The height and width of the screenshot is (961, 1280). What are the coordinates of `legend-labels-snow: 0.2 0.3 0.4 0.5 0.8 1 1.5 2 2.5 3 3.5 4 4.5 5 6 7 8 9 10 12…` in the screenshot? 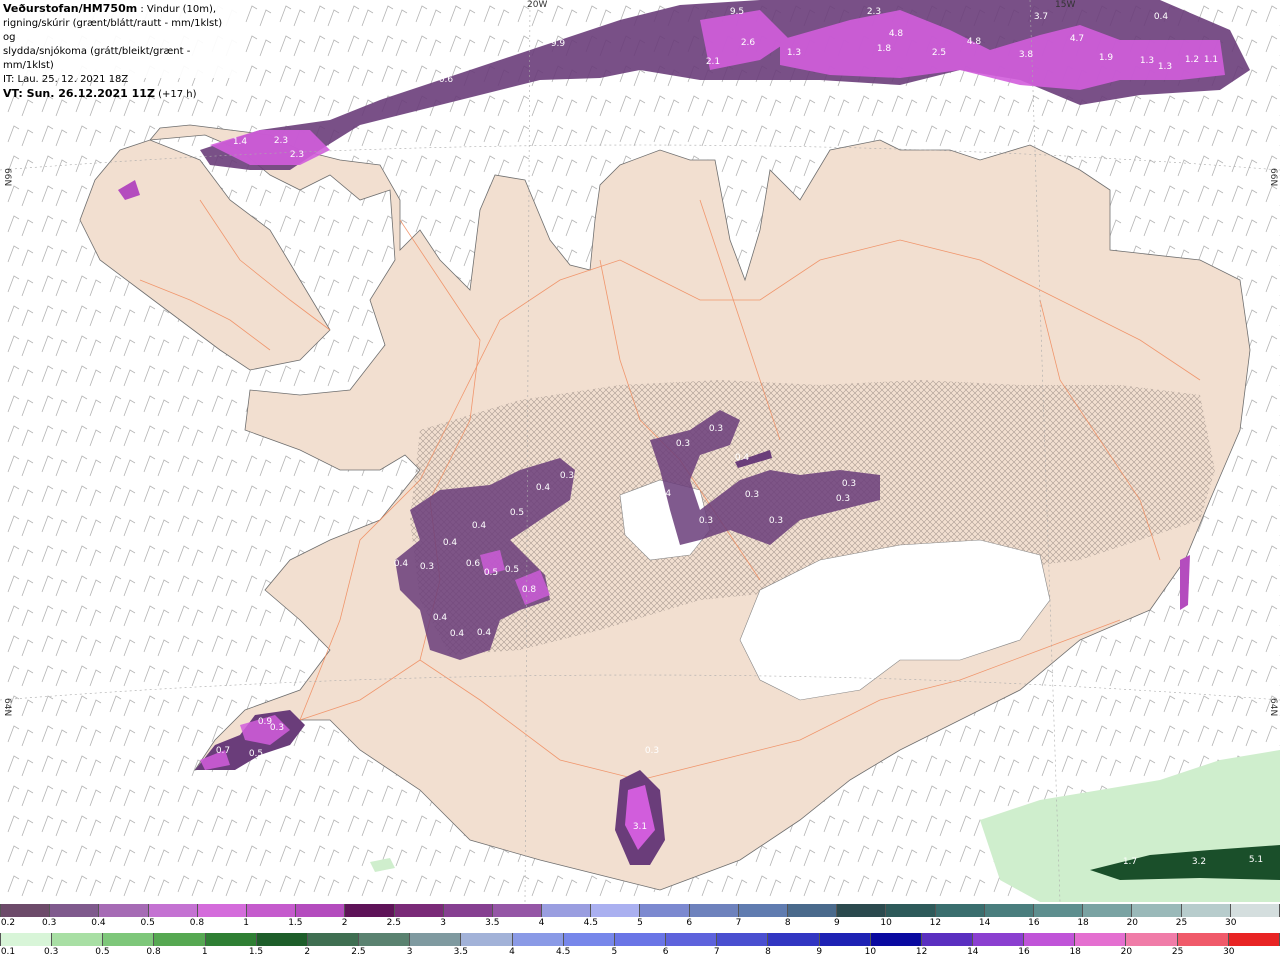 It's located at (640, 925).